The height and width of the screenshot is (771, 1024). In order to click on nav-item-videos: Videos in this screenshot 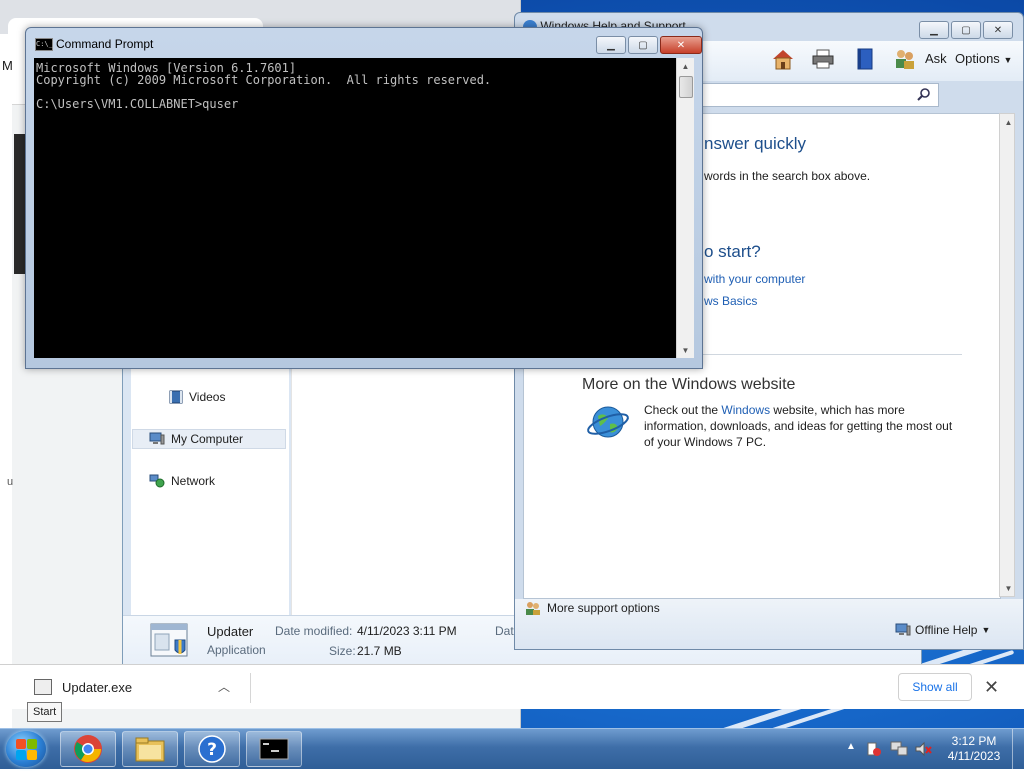, I will do `click(197, 397)`.